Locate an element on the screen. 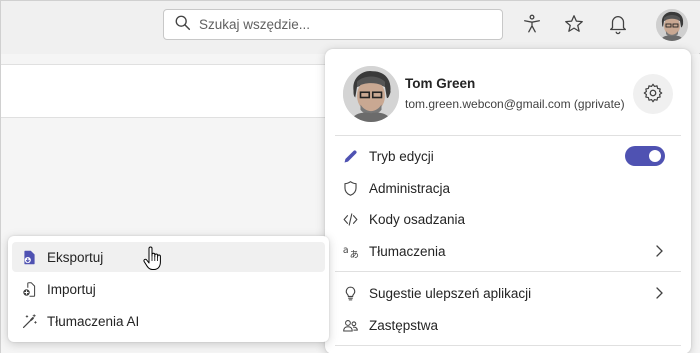 The width and height of the screenshot is (700, 353). accessibility-icon is located at coordinates (532, 24).